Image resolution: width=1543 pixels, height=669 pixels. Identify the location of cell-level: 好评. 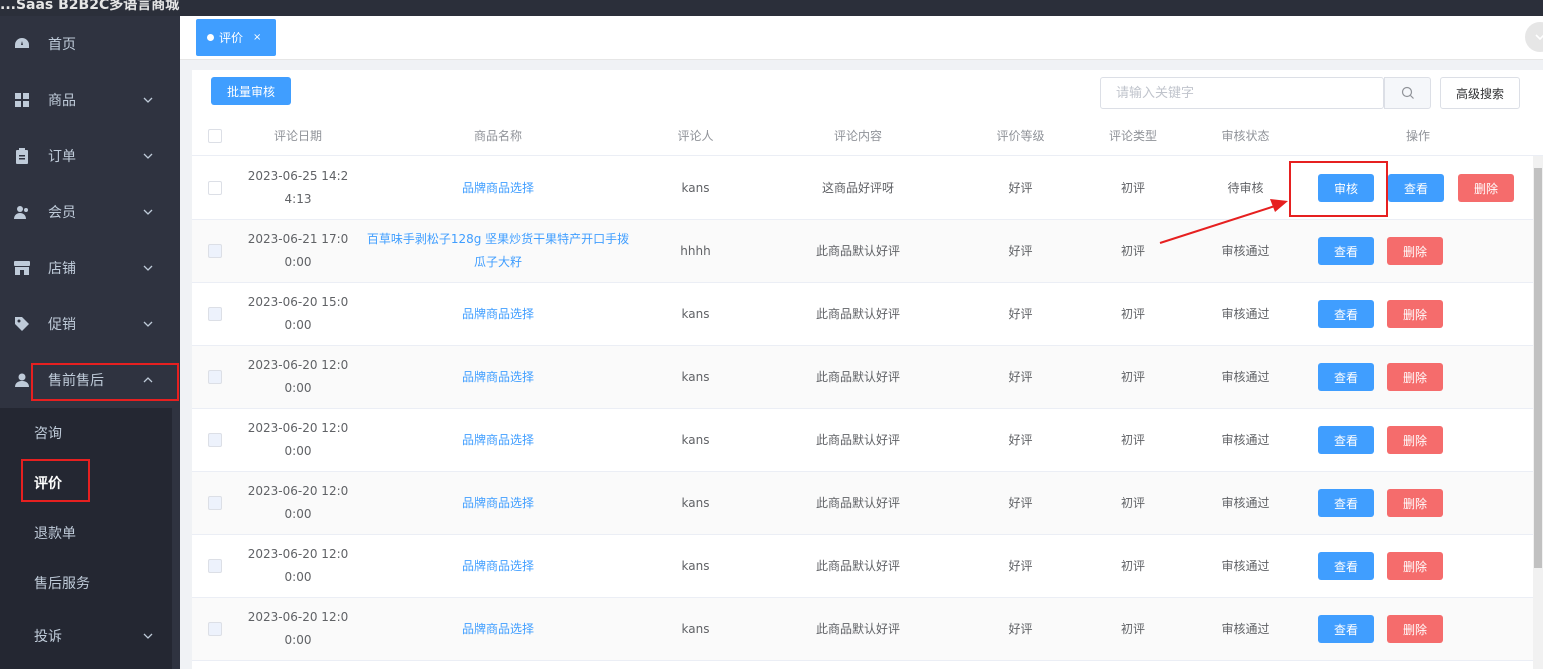
(1020, 440).